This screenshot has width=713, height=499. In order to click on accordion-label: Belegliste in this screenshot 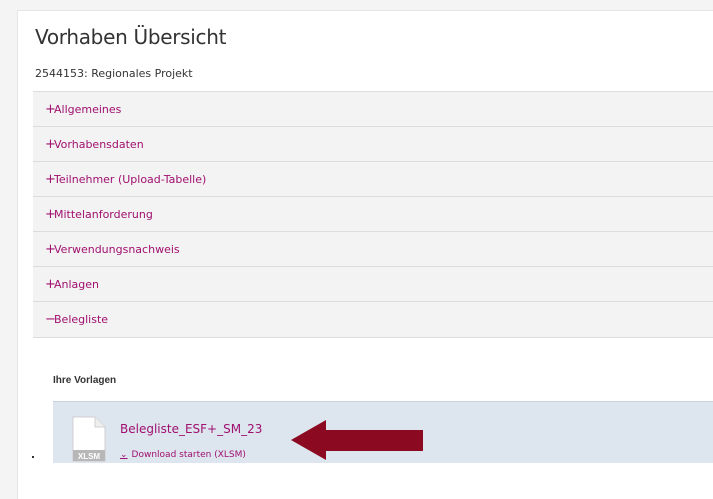, I will do `click(81, 319)`.